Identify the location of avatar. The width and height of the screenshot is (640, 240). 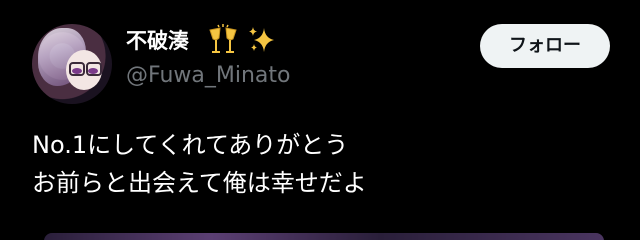
(72, 64).